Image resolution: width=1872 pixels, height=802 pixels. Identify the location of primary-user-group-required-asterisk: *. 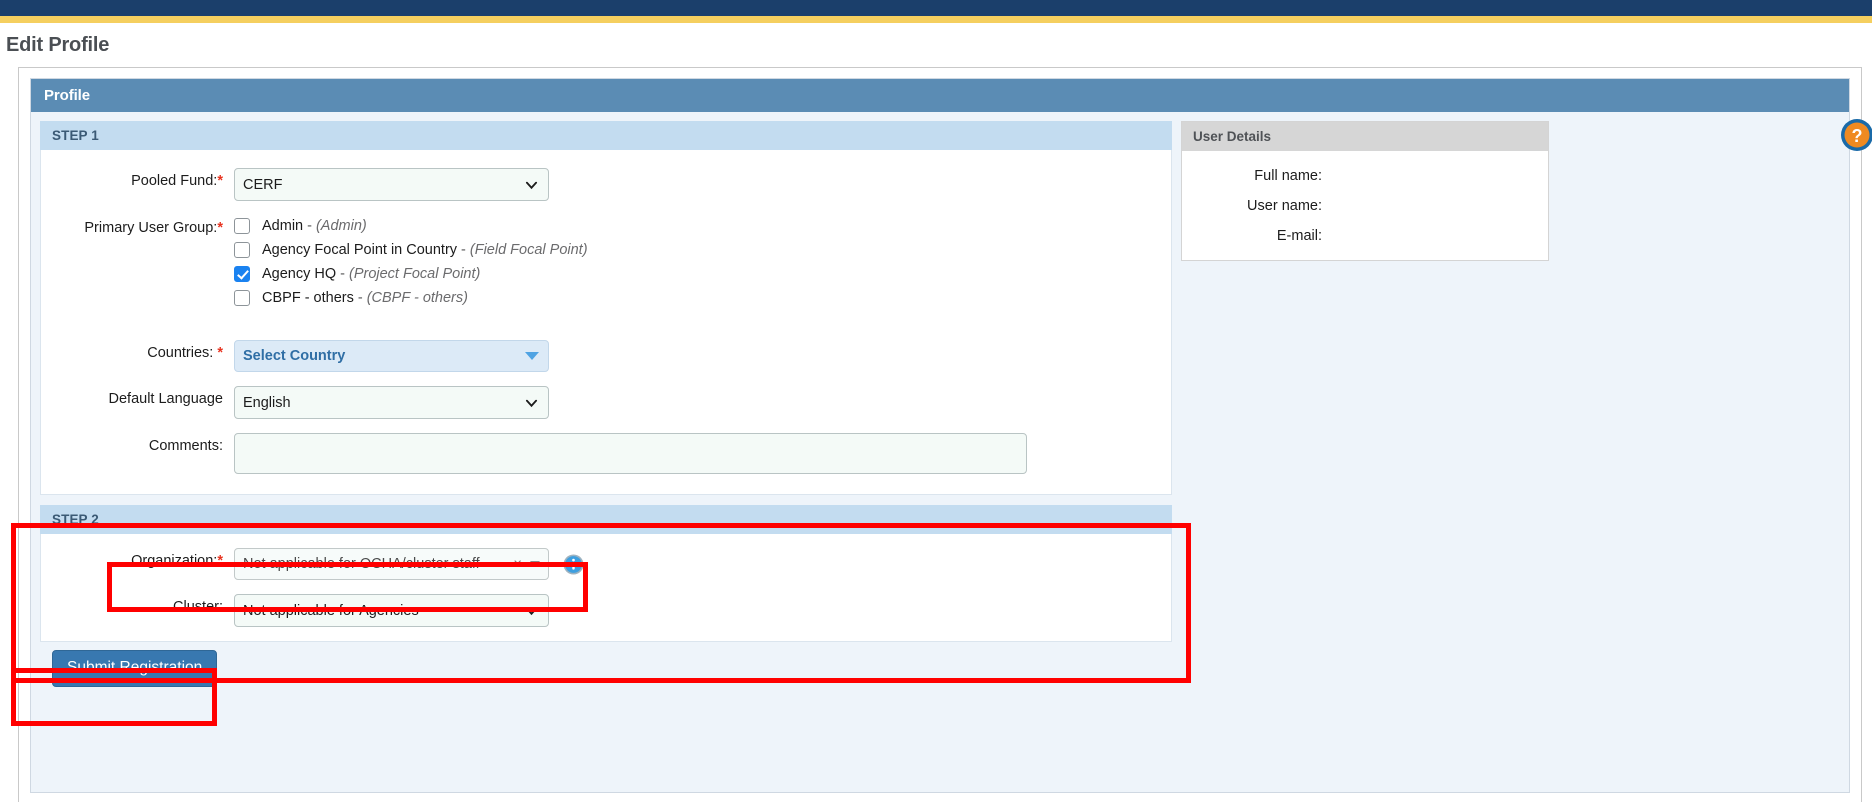
(220, 228).